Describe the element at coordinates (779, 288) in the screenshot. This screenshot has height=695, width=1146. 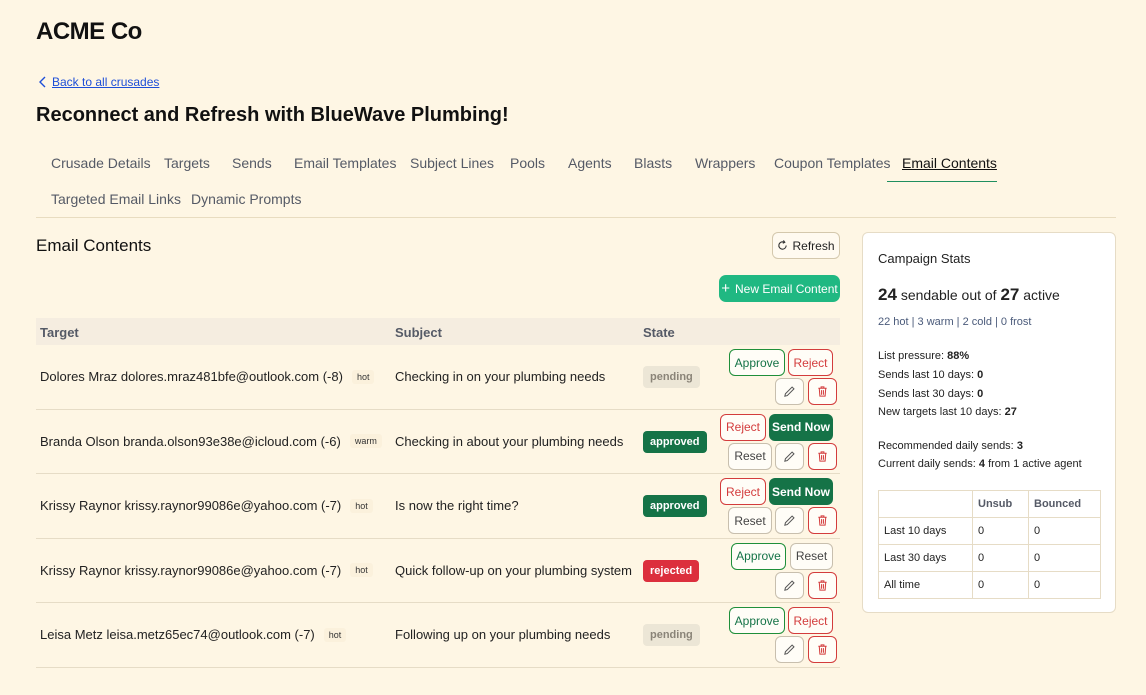
I see `new-email-content-button: + New Email Content` at that location.